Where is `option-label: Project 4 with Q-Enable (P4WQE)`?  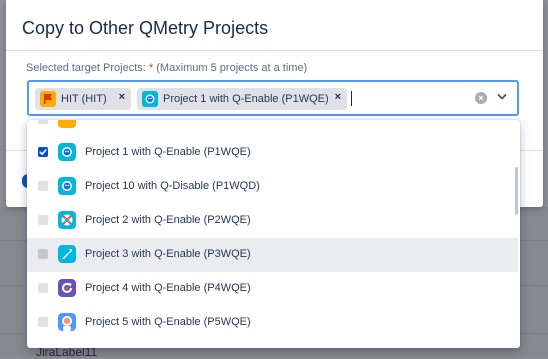 option-label: Project 4 with Q-Enable (P4WQE) is located at coordinates (168, 288).